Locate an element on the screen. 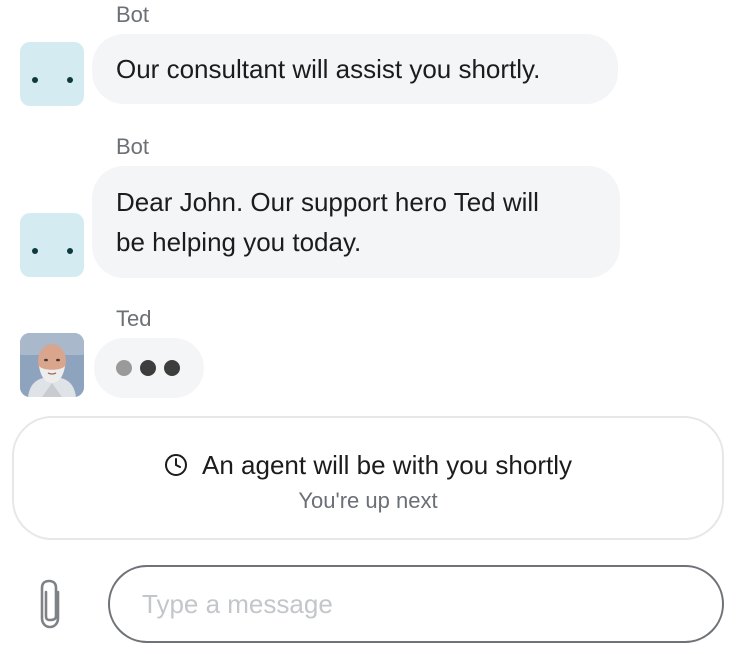 This screenshot has height=654, width=742. message-text: Our consultant will assist you shortly. is located at coordinates (328, 69).